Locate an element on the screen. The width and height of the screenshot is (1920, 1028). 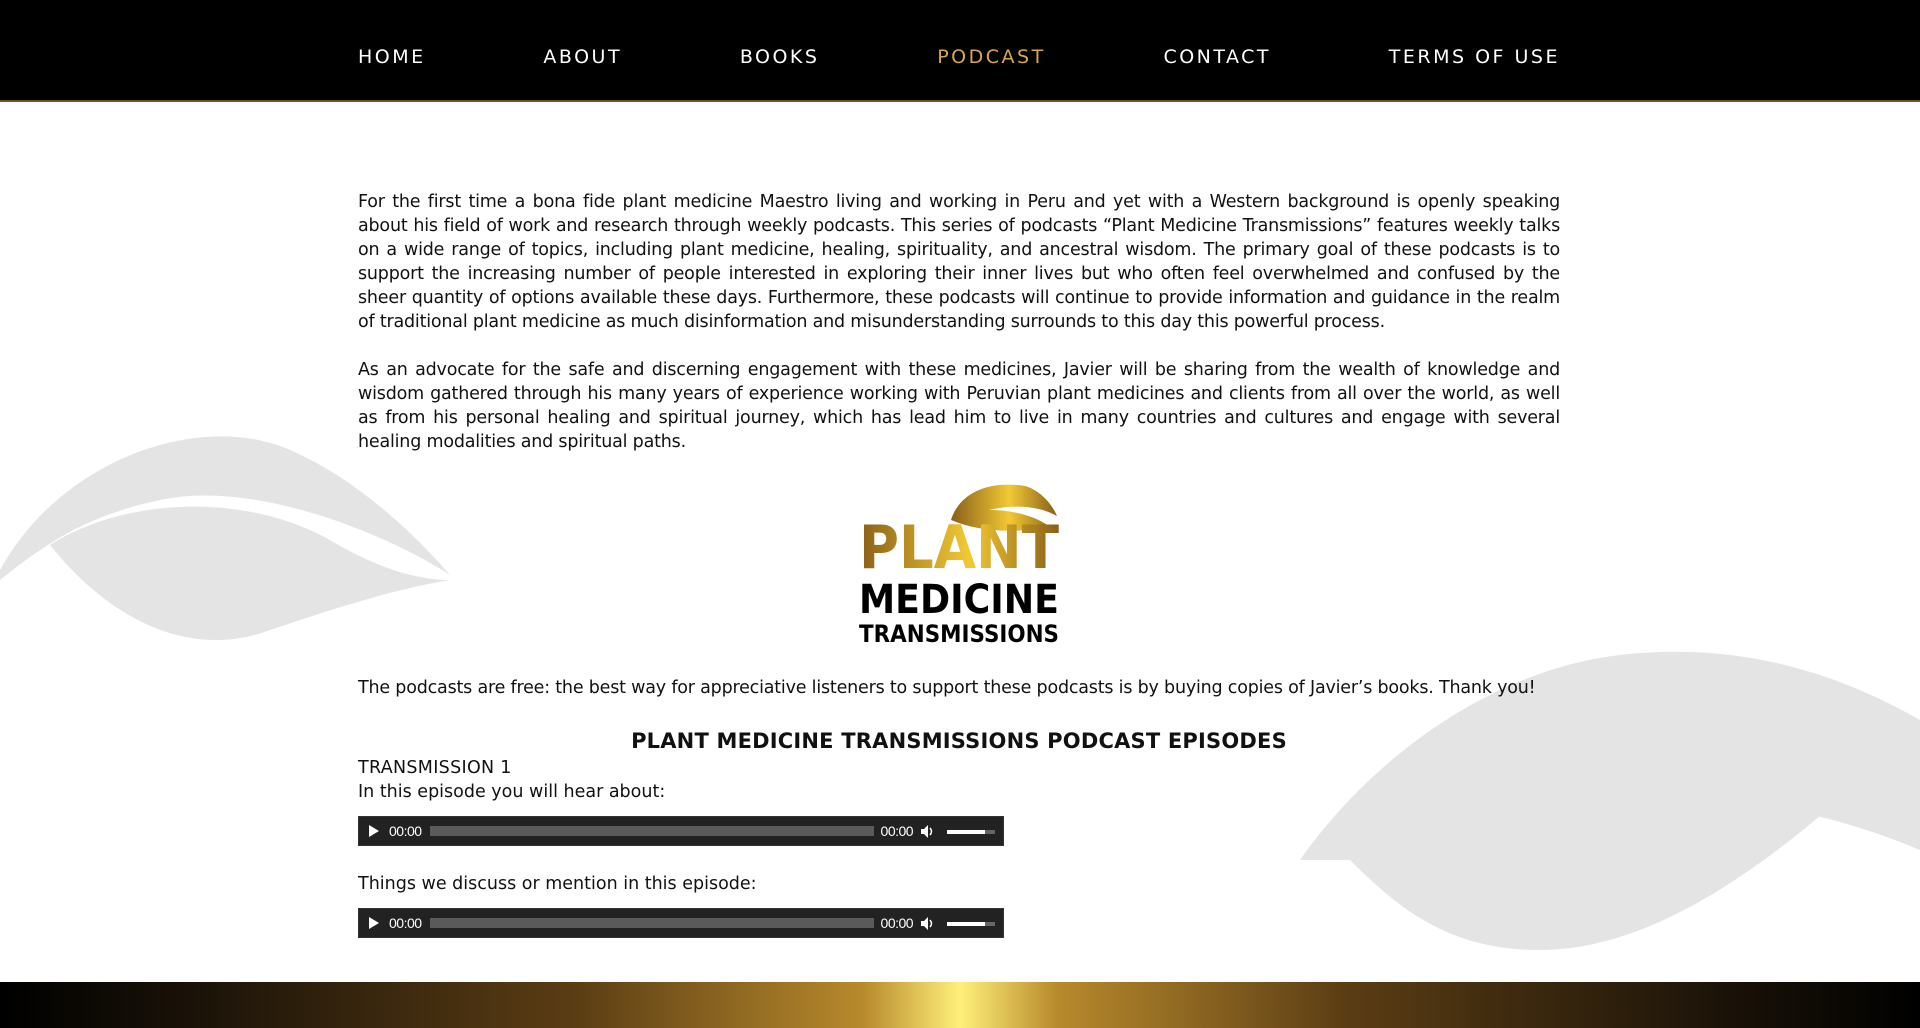
logo-line-medicine: MEDICINE is located at coordinates (959, 600).